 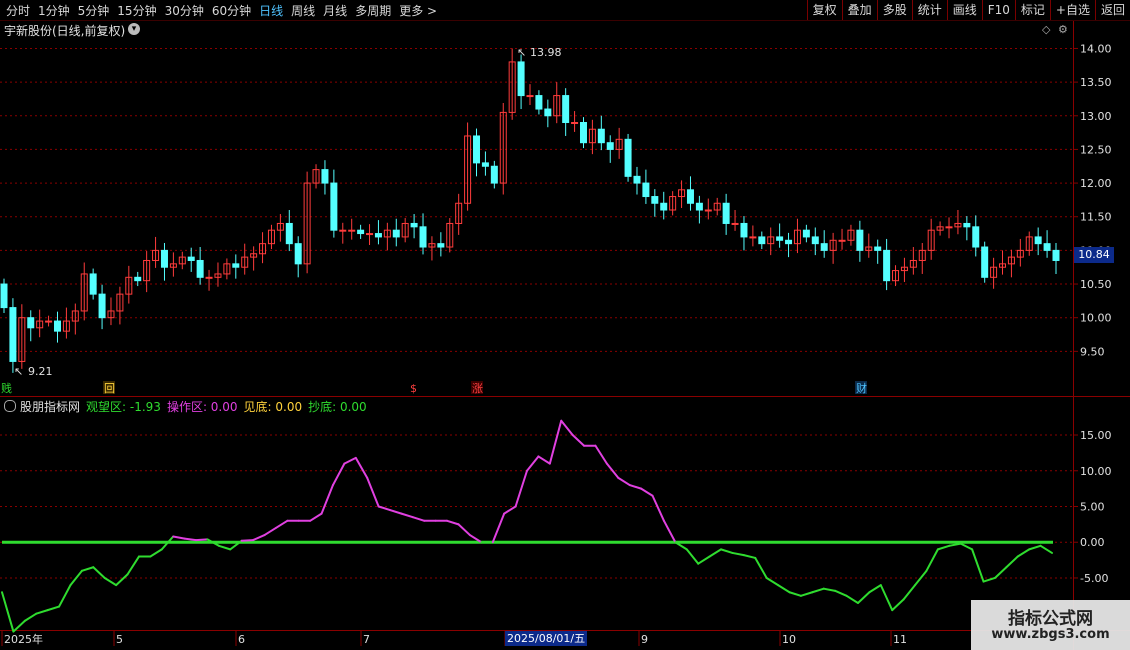 What do you see at coordinates (1096, 318) in the screenshot?
I see `price-tick-label: 10.00` at bounding box center [1096, 318].